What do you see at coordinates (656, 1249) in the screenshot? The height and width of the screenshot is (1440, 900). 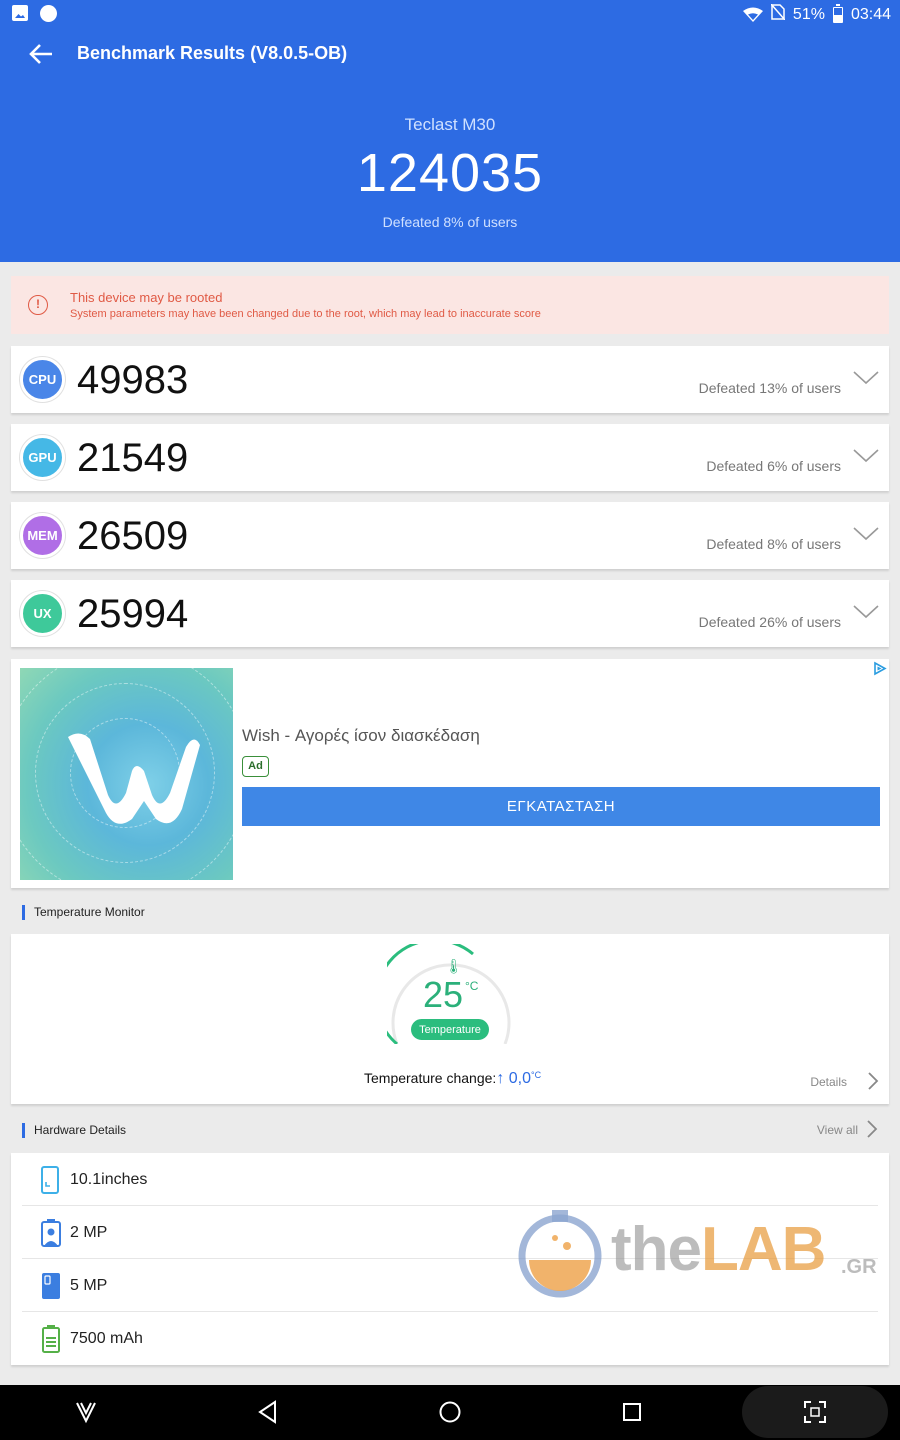 I see `watermark-brand: the` at bounding box center [656, 1249].